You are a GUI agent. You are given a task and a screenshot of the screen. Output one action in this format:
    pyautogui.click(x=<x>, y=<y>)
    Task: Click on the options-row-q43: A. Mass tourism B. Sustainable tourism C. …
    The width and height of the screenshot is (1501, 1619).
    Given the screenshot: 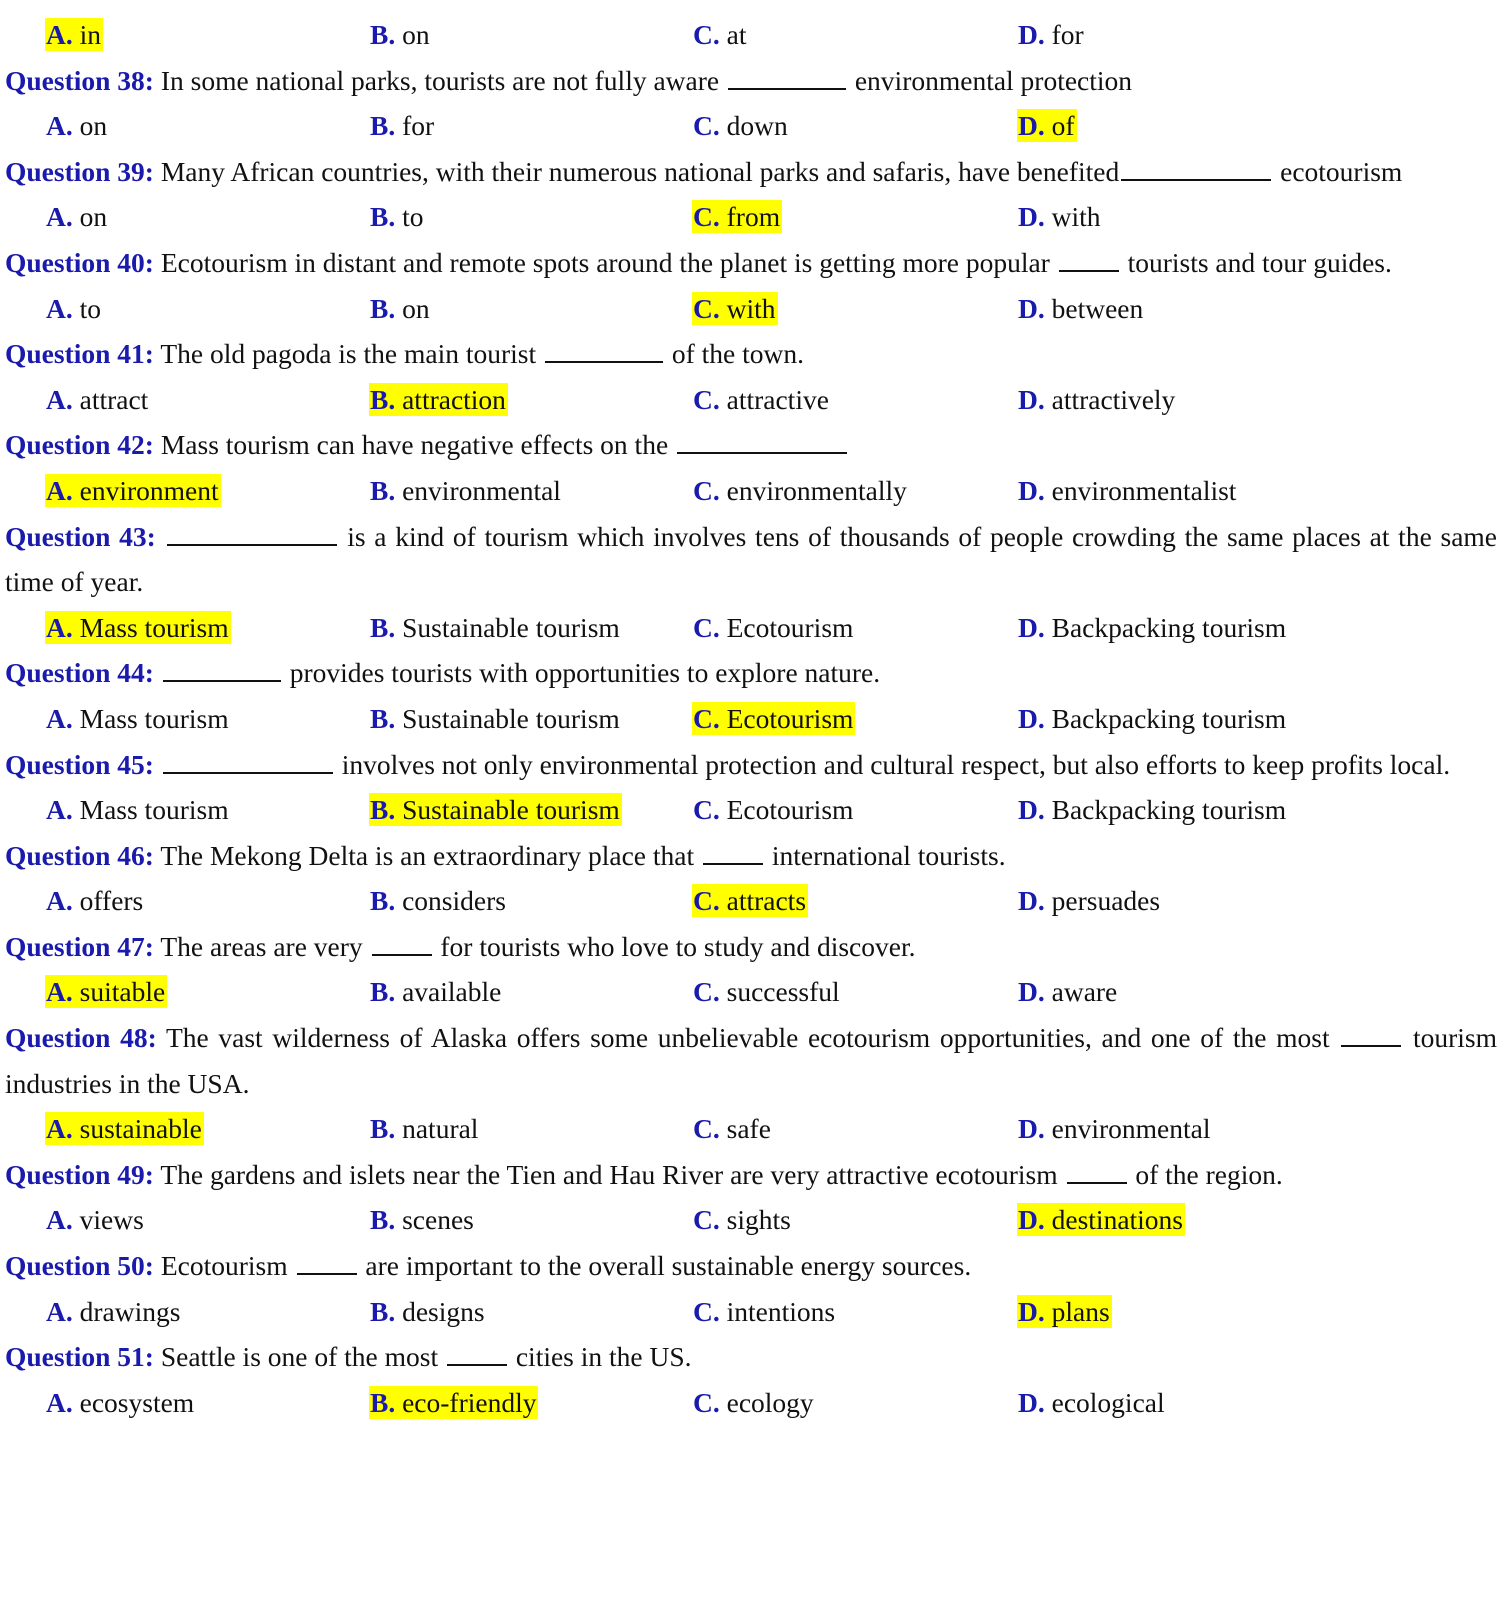 What is the action you would take?
    pyautogui.click(x=750, y=628)
    